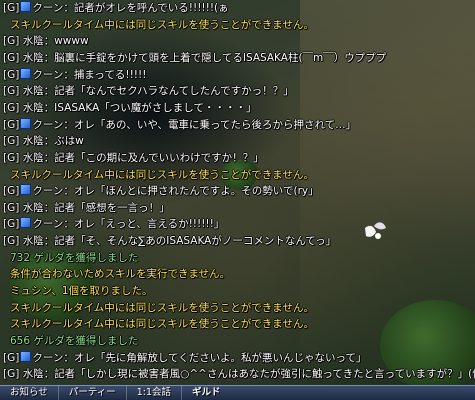  Describe the element at coordinates (105, 74) in the screenshot. I see `message-text: ：捕まってる!!!!!` at that location.